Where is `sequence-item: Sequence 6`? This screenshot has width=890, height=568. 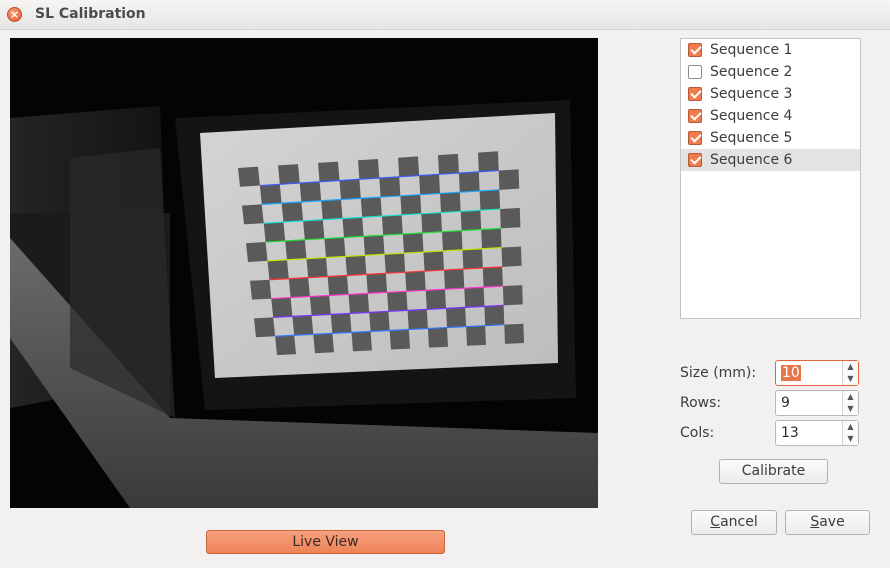
sequence-item: Sequence 6 is located at coordinates (770, 160).